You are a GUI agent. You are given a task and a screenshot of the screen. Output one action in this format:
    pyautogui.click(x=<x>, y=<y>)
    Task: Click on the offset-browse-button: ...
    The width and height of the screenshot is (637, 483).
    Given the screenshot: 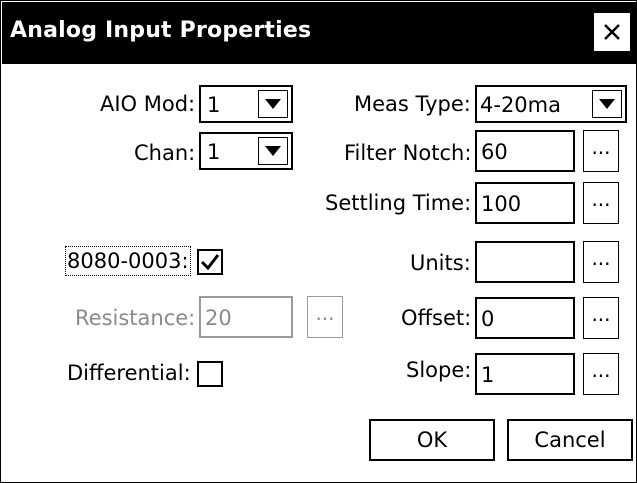 What is the action you would take?
    pyautogui.click(x=601, y=318)
    